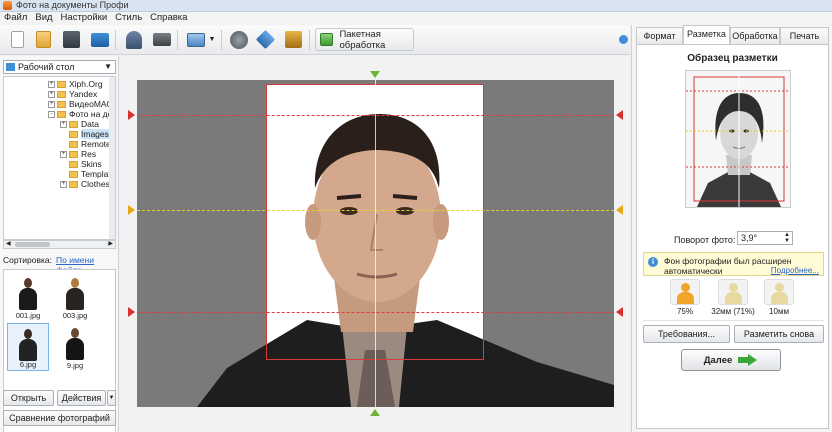 This screenshot has height=432, width=832. Describe the element at coordinates (10, 67) in the screenshot. I see `desktop-icon` at that location.